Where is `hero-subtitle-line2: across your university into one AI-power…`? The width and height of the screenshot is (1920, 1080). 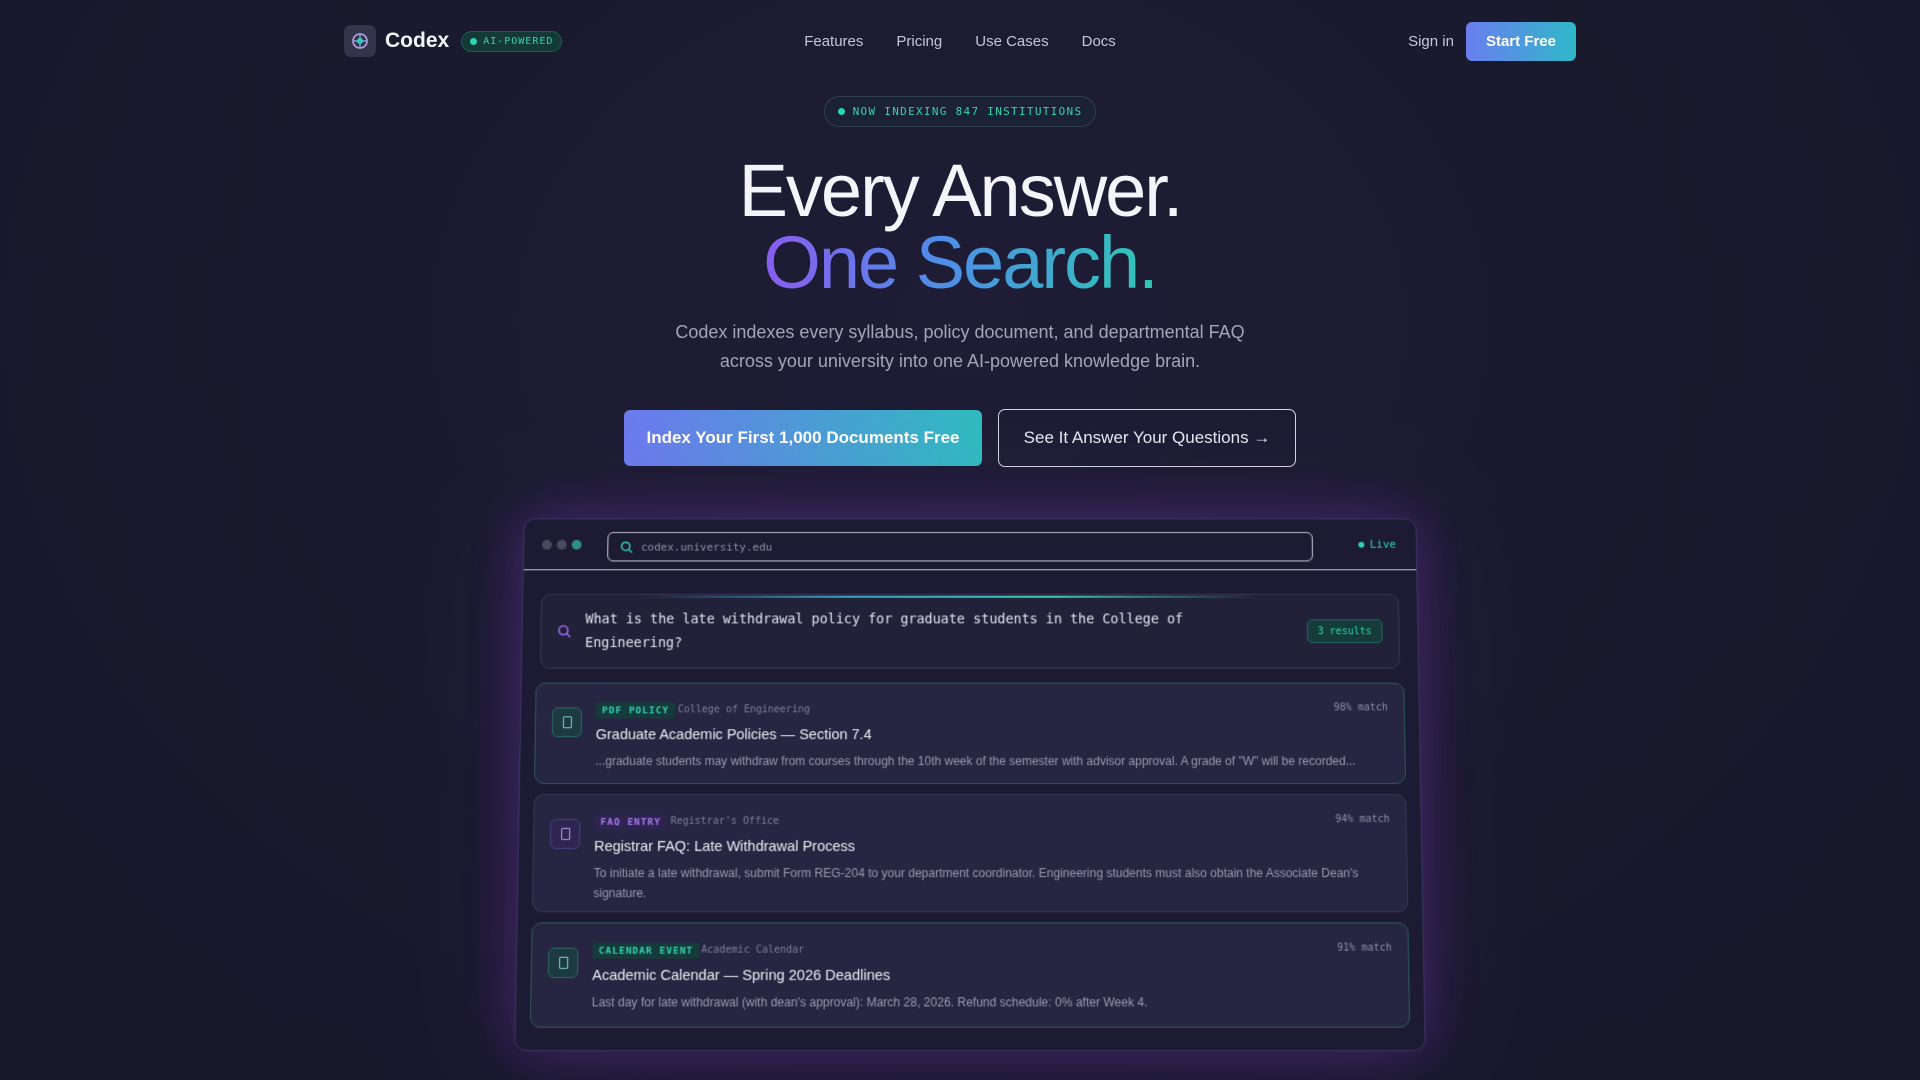 hero-subtitle-line2: across your university into one AI-power… is located at coordinates (960, 361).